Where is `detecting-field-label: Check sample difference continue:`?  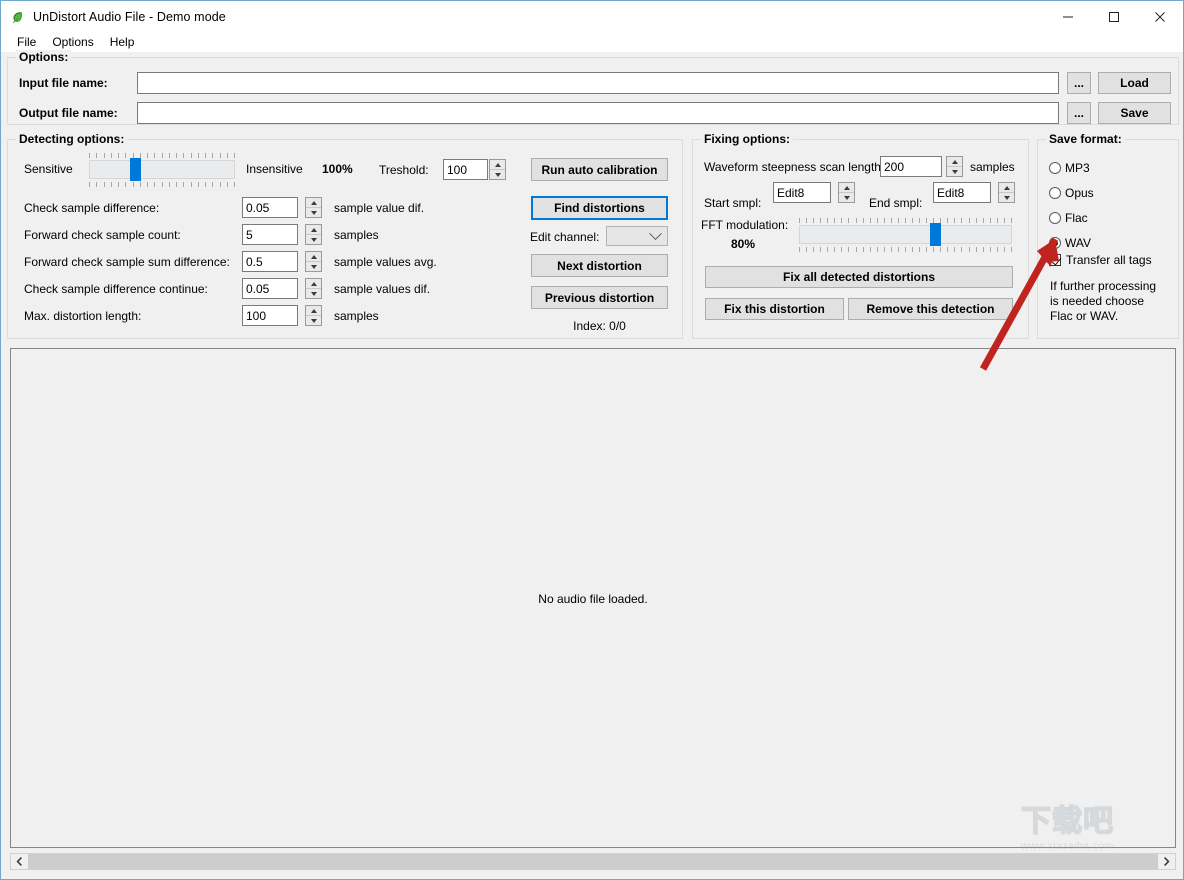 detecting-field-label: Check sample difference continue: is located at coordinates (116, 289).